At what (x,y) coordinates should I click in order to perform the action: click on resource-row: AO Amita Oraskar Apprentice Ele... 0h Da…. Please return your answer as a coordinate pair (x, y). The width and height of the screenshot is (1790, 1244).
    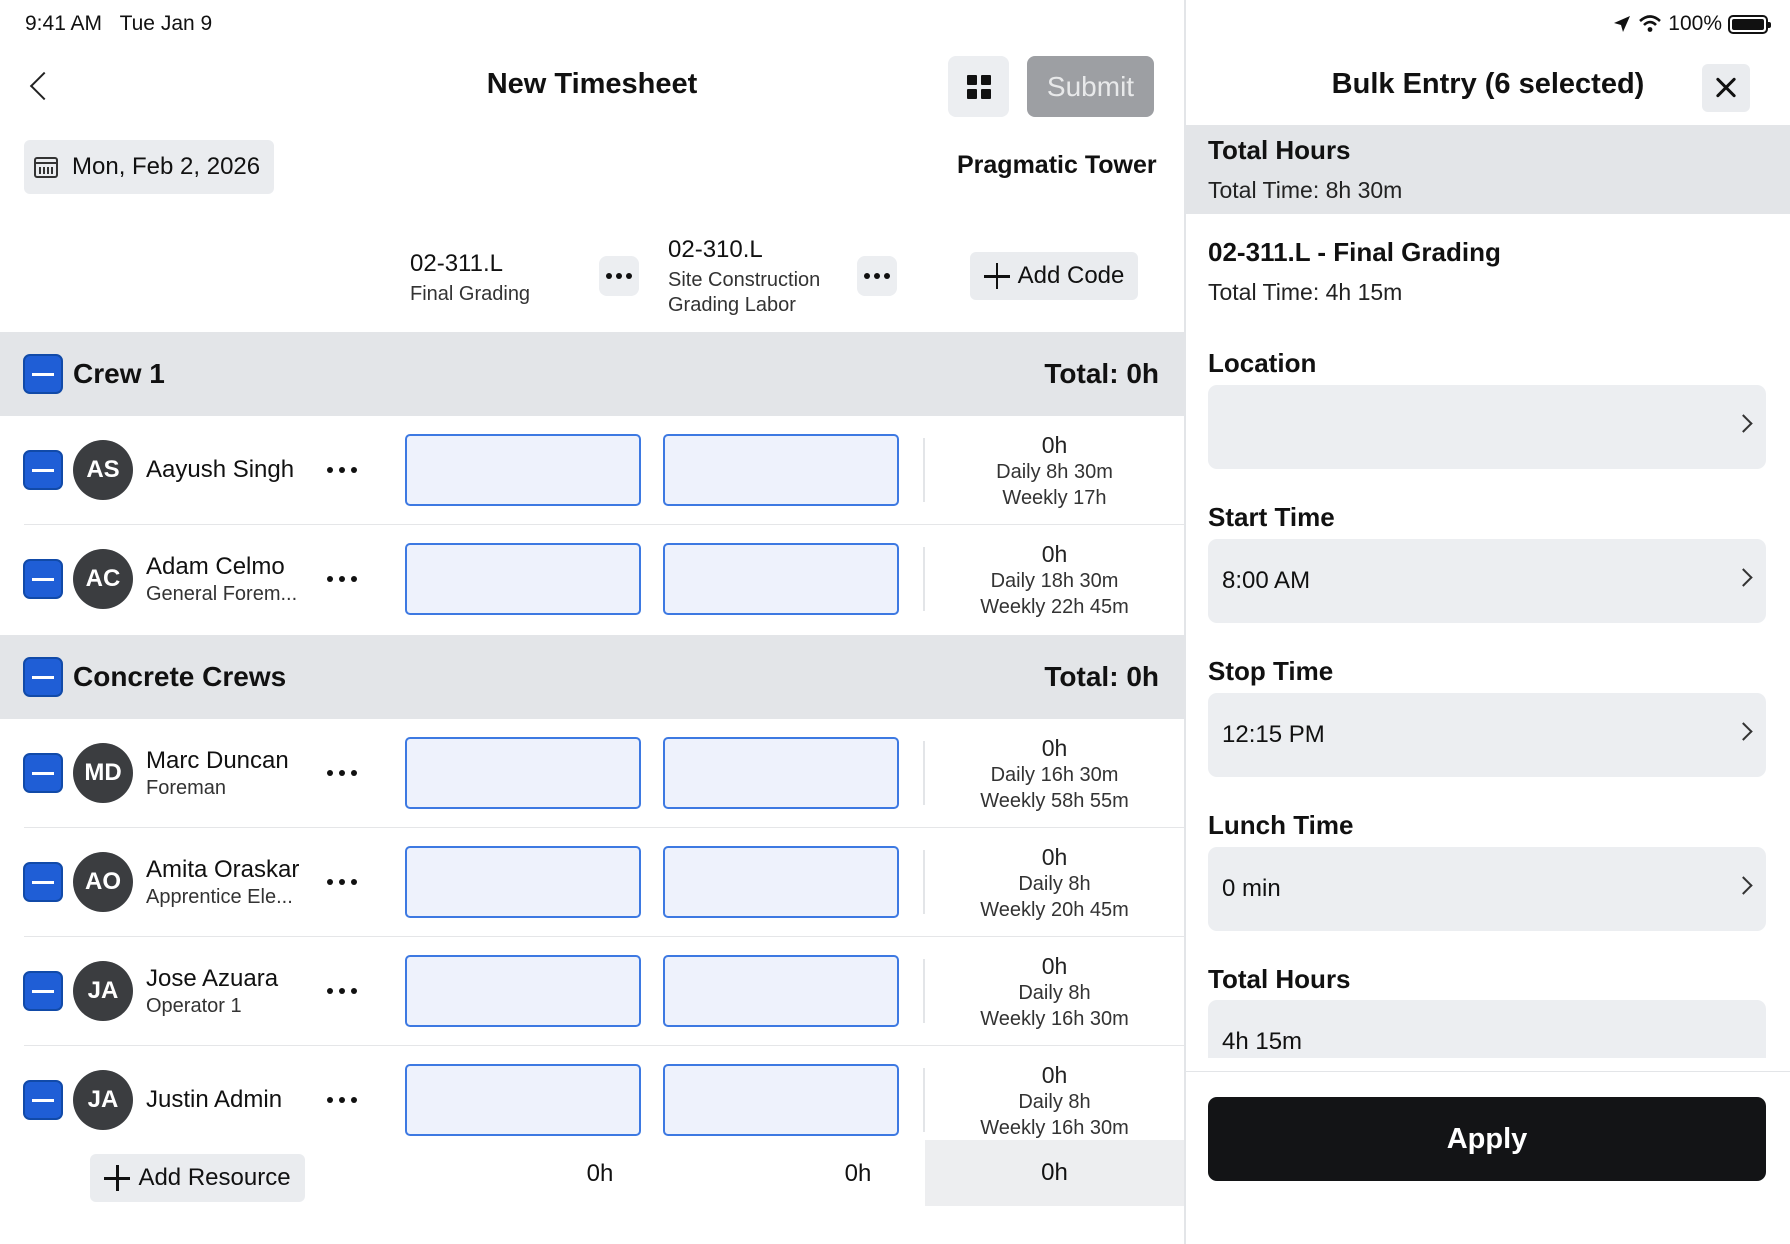
    Looking at the image, I should click on (592, 882).